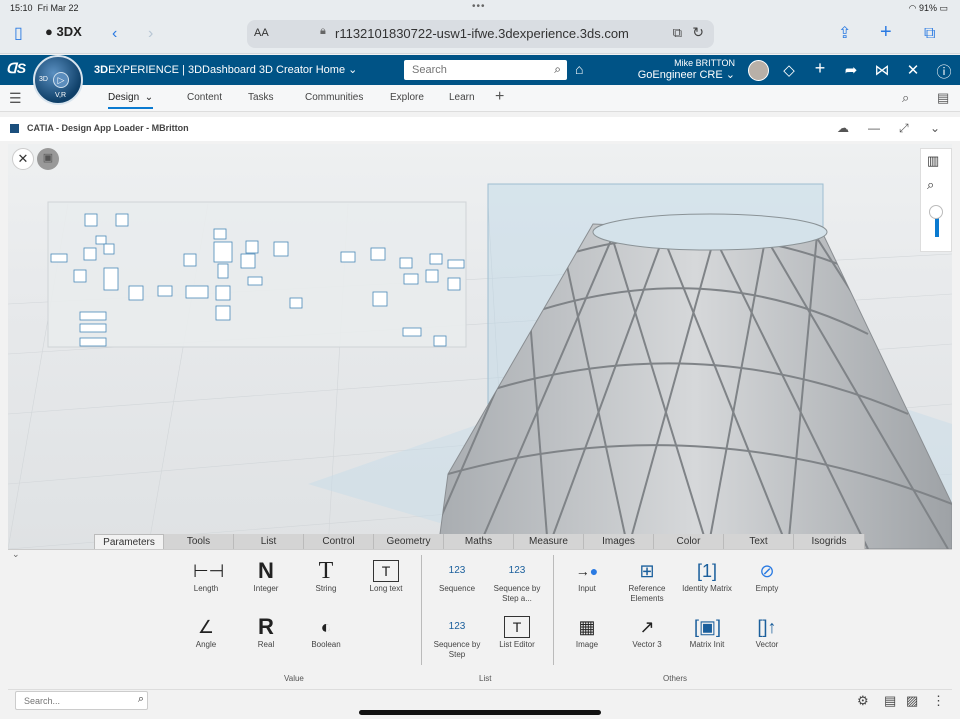 This screenshot has height=719, width=960. Describe the element at coordinates (943, 8) in the screenshot. I see `battery-icon: ▭` at that location.